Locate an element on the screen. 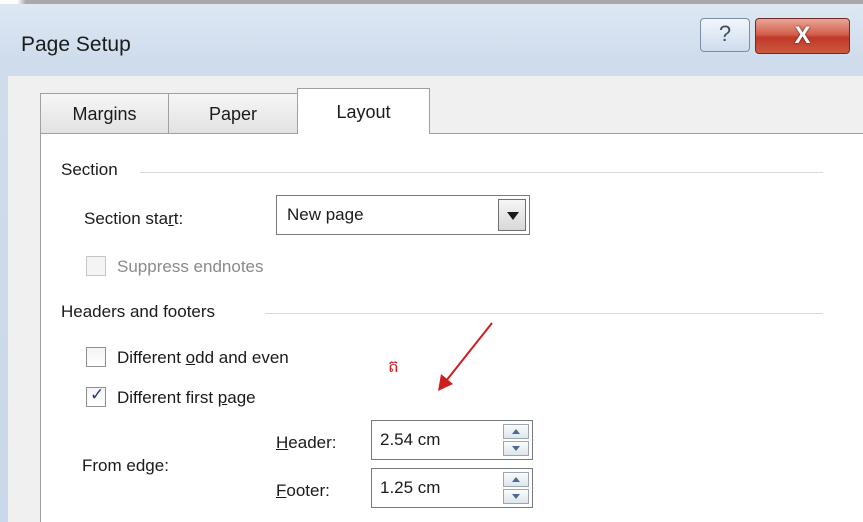  tab-layout: Layout is located at coordinates (363, 111).